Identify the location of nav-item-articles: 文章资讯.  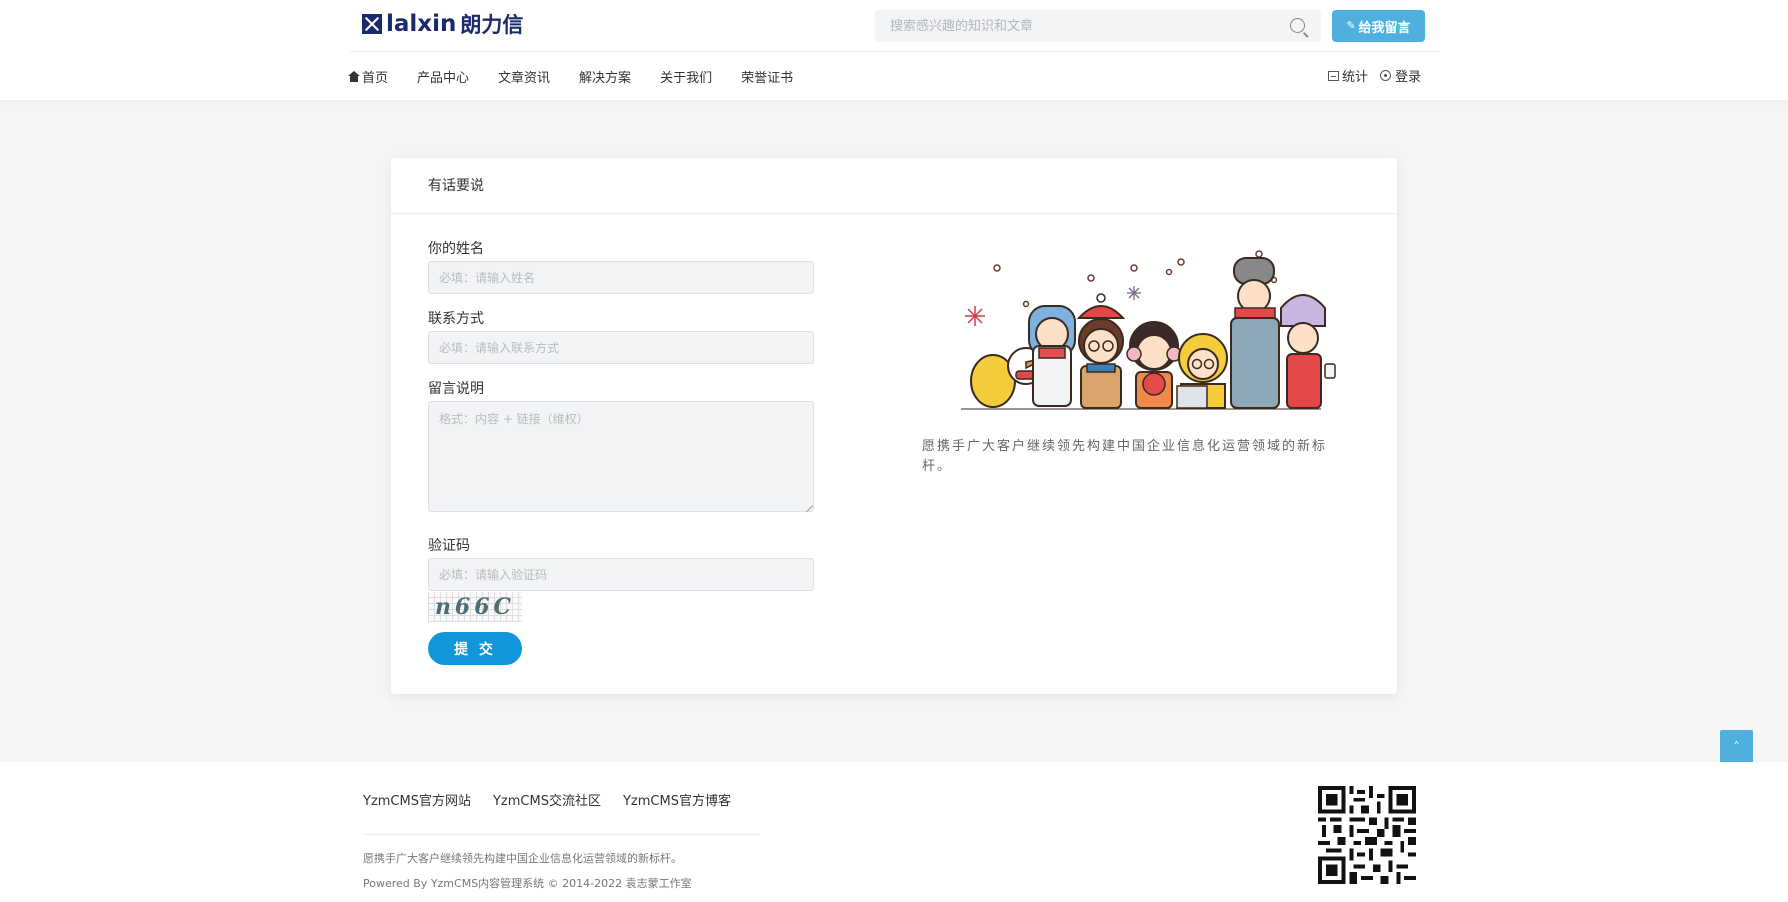
(524, 76).